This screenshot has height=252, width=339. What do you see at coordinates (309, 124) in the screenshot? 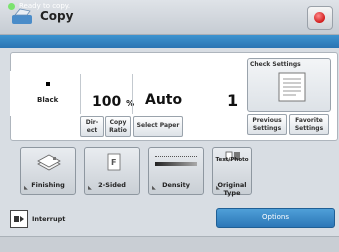
I see `favorite-settings-button: Favorite Settings` at bounding box center [309, 124].